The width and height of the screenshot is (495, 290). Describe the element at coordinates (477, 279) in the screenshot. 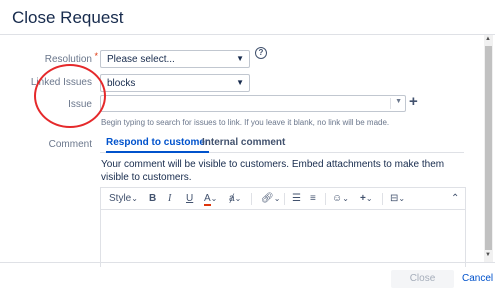

I see `cancel-button: Cancel` at that location.